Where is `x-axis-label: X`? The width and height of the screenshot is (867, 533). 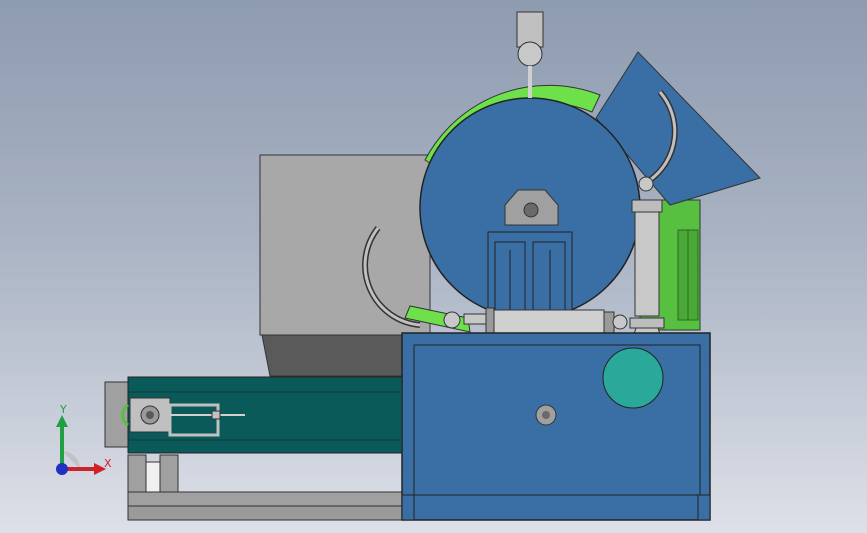
x-axis-label: X is located at coordinates (108, 463).